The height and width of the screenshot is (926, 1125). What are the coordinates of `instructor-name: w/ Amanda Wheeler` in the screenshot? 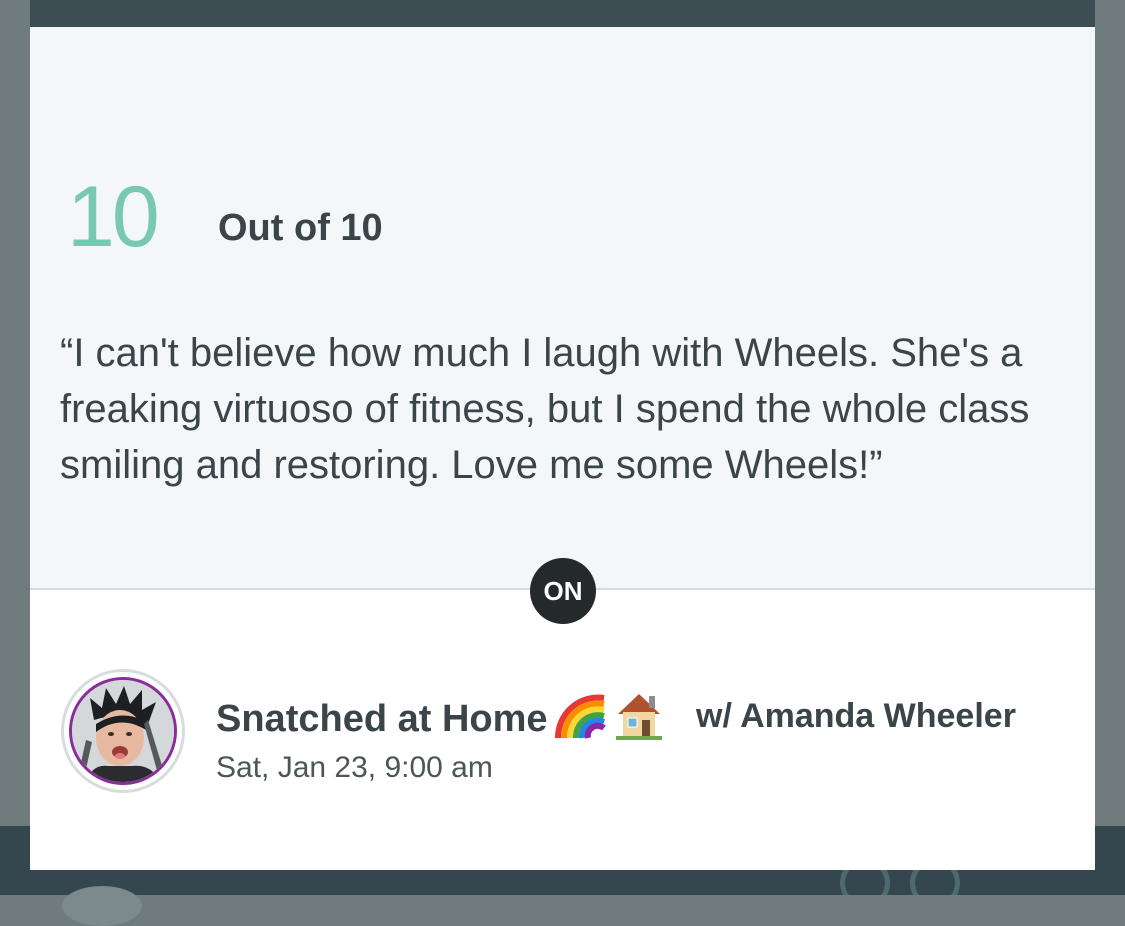 It's located at (856, 716).